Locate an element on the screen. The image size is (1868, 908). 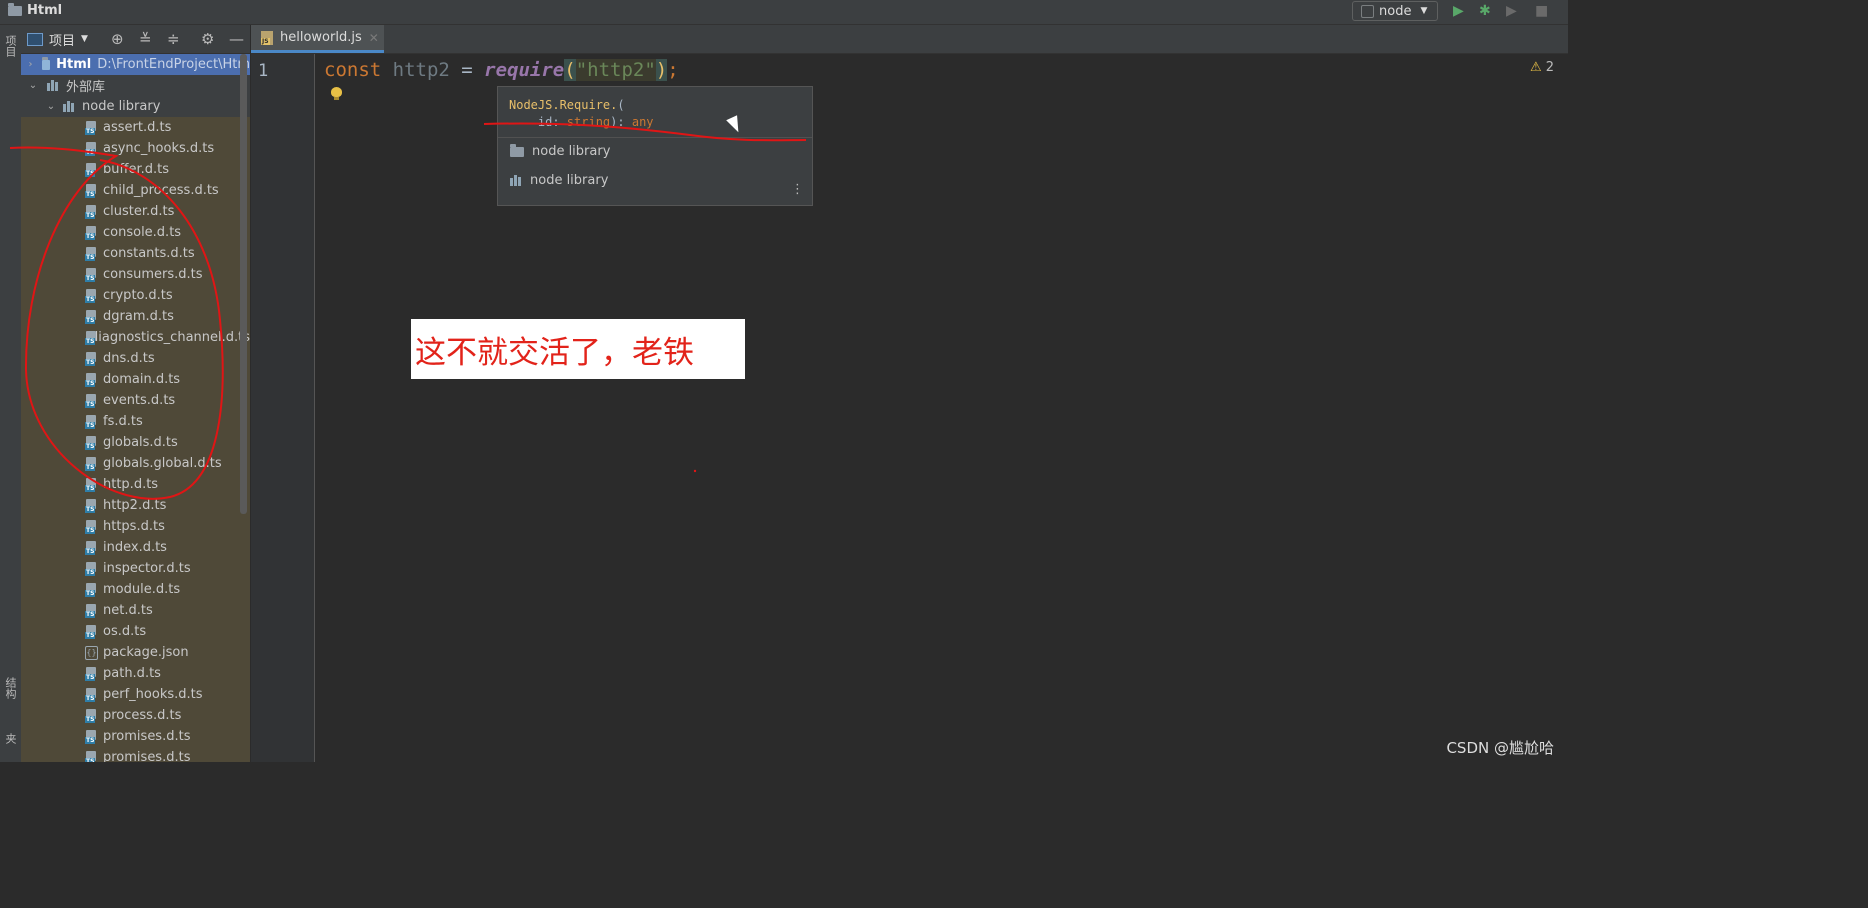
tree-file-item: index.d.ts is located at coordinates (135, 547).